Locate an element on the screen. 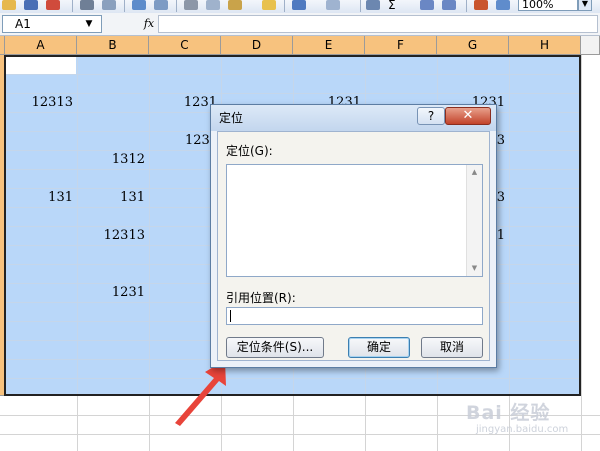 The width and height of the screenshot is (600, 451). reference-label: 引用位置(R): is located at coordinates (261, 298).